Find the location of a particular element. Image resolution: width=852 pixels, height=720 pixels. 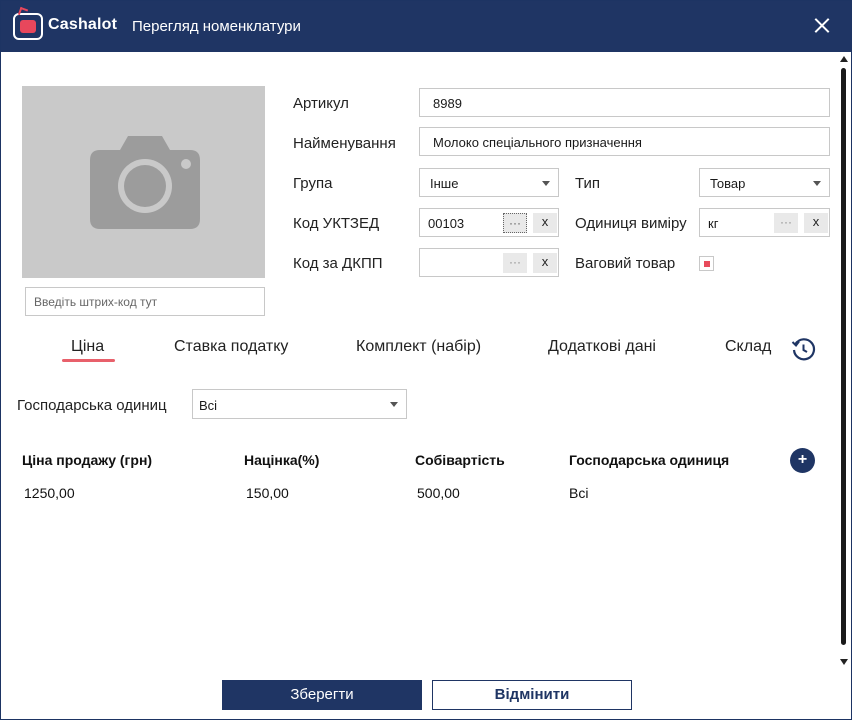

weight-label: Ваговий товар is located at coordinates (625, 263).